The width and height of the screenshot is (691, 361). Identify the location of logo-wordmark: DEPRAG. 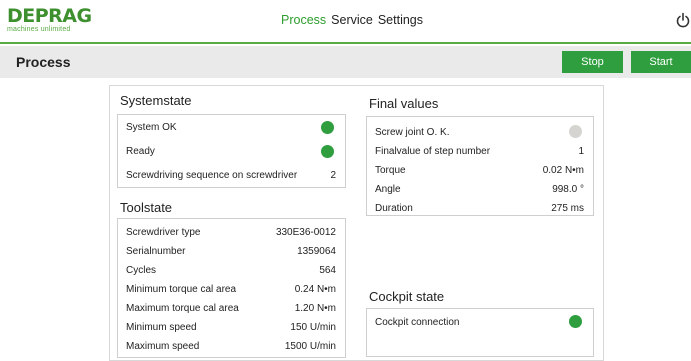
(49, 16).